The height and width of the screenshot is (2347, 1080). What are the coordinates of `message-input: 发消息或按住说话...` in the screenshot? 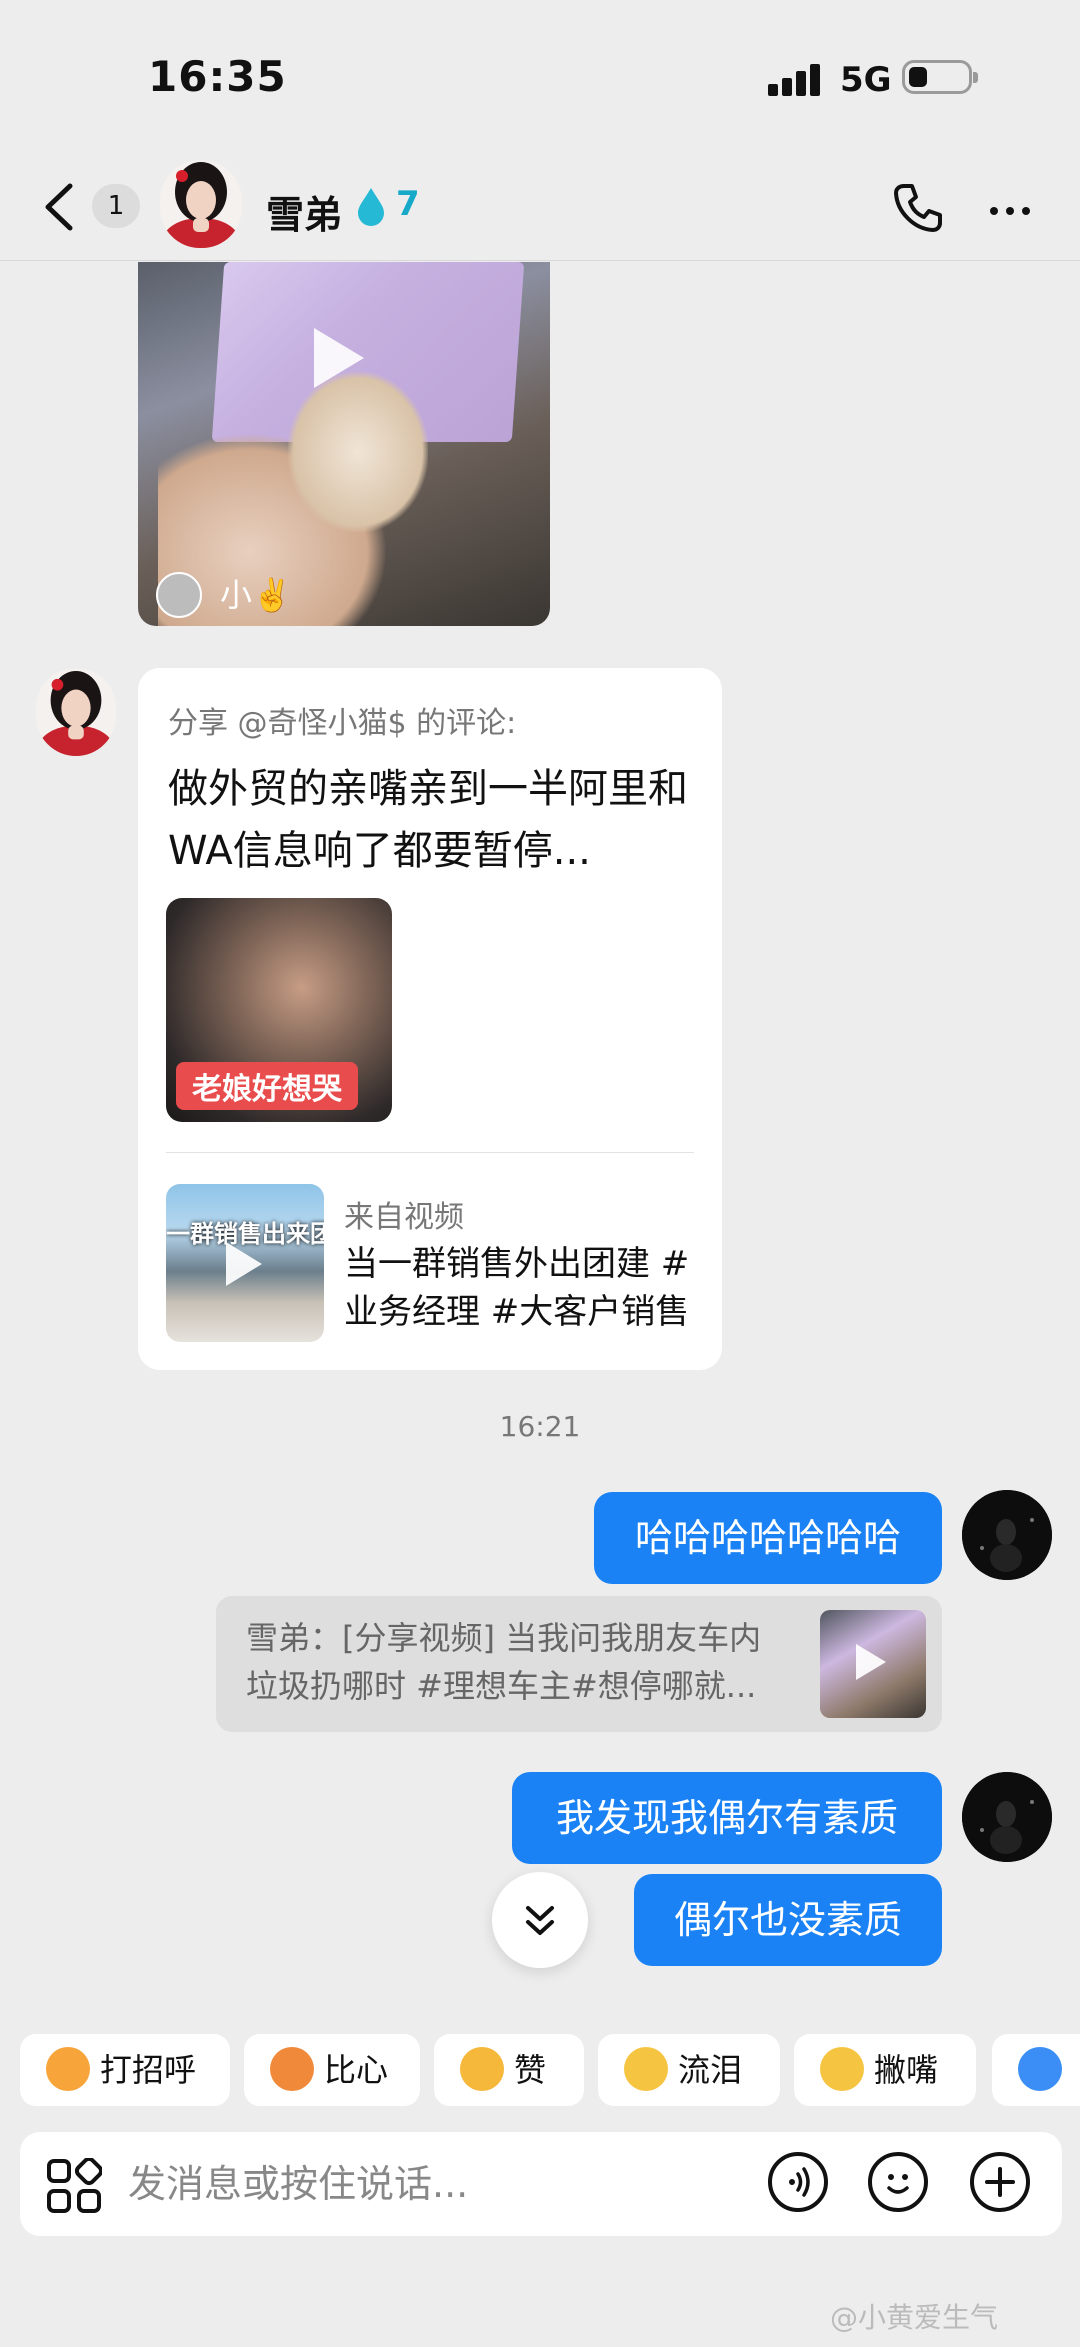 It's located at (298, 2184).